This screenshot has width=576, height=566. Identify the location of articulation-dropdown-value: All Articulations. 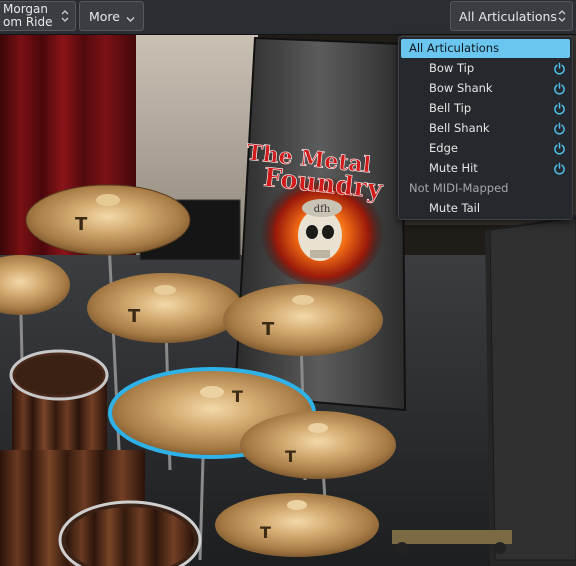
(508, 16).